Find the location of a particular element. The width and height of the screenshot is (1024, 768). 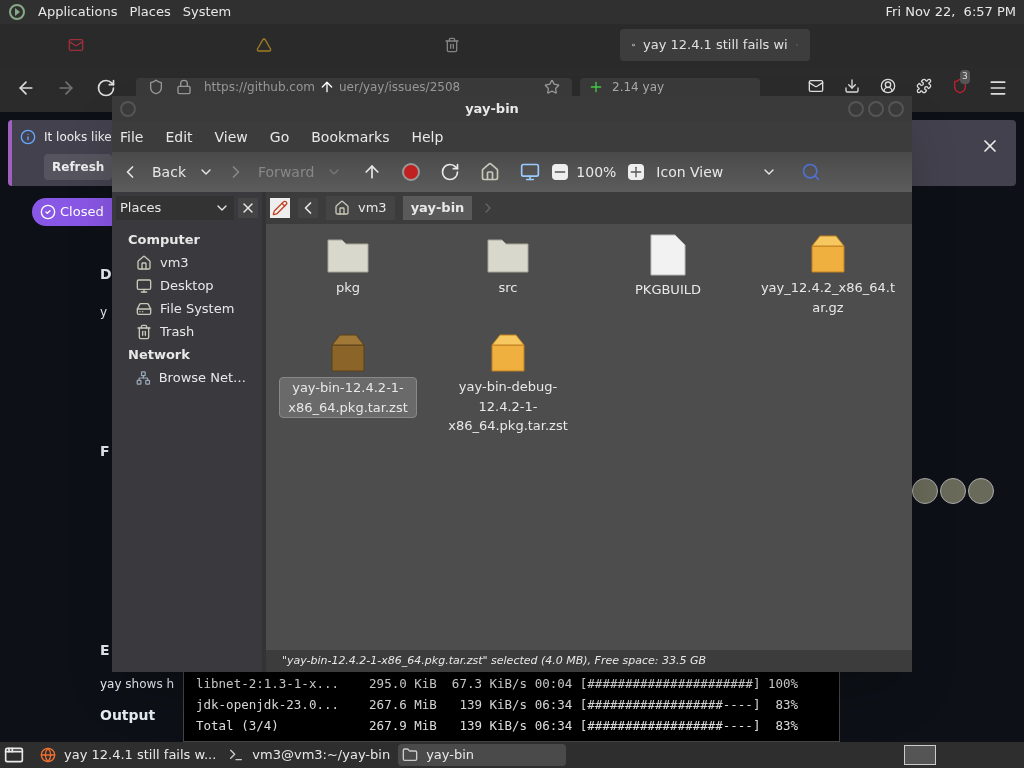

file-name: yay-bin-debug-12.4.2-1-x86_64.pkg.tar.zst is located at coordinates (508, 406).